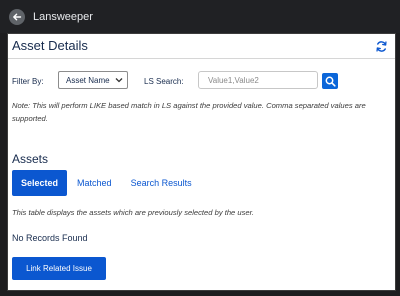 This screenshot has height=296, width=400. What do you see at coordinates (381, 46) in the screenshot?
I see `refresh-icon` at bounding box center [381, 46].